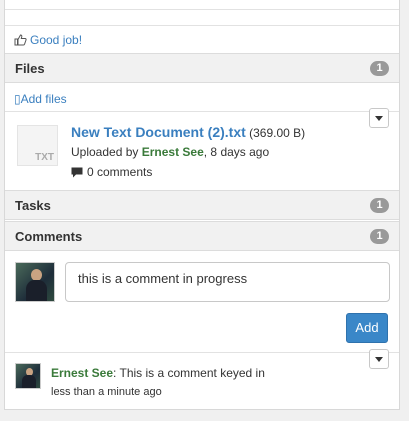 Image resolution: width=409 pixels, height=421 pixels. Describe the element at coordinates (367, 328) in the screenshot. I see `add-comment-button: Add` at that location.